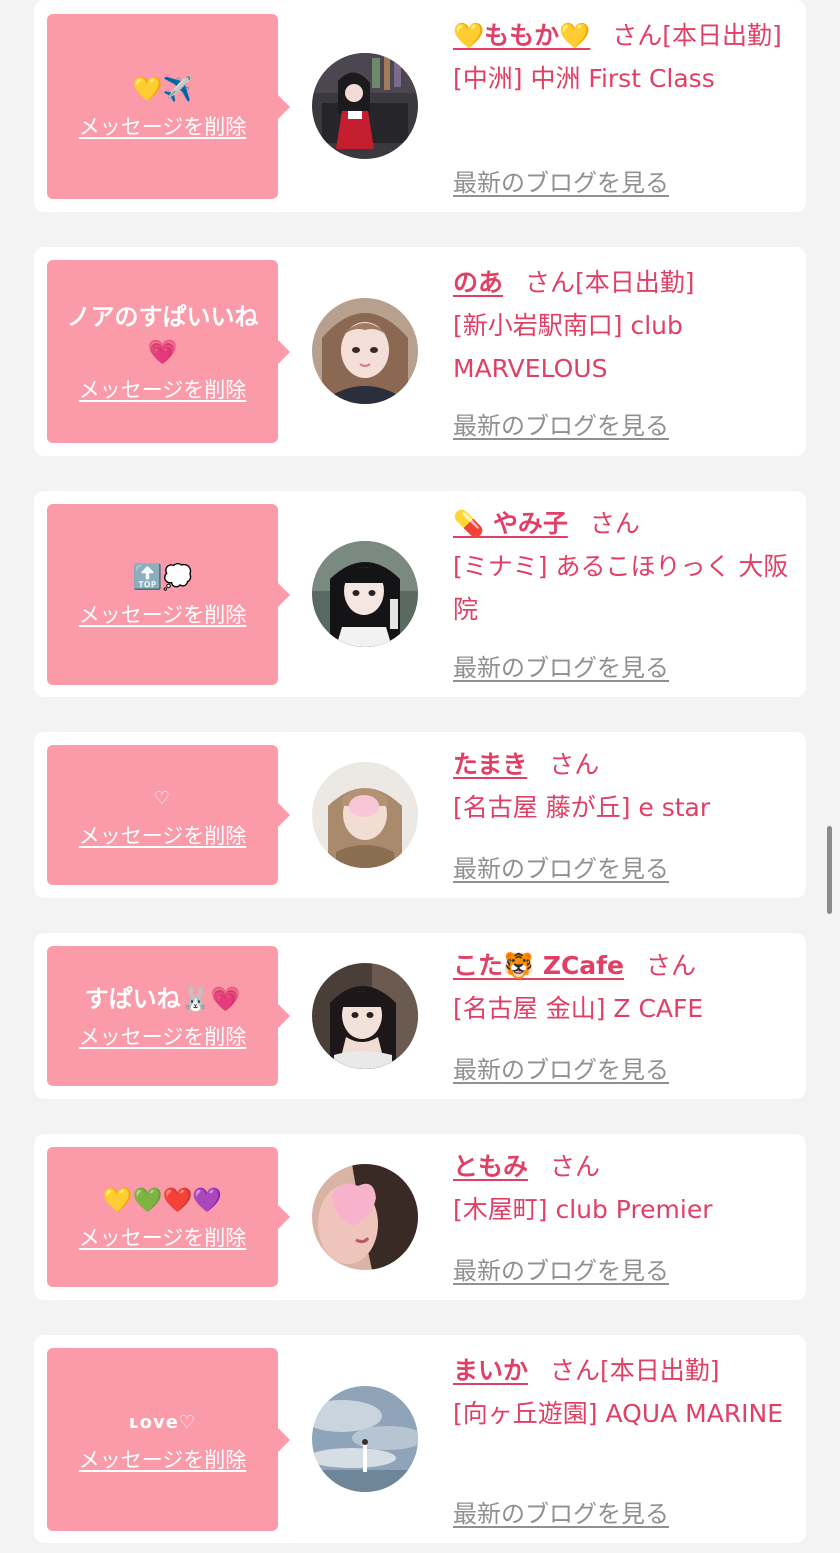 This screenshot has width=840, height=1553. Describe the element at coordinates (162, 89) in the screenshot. I see `message-text: 💛✈️` at that location.